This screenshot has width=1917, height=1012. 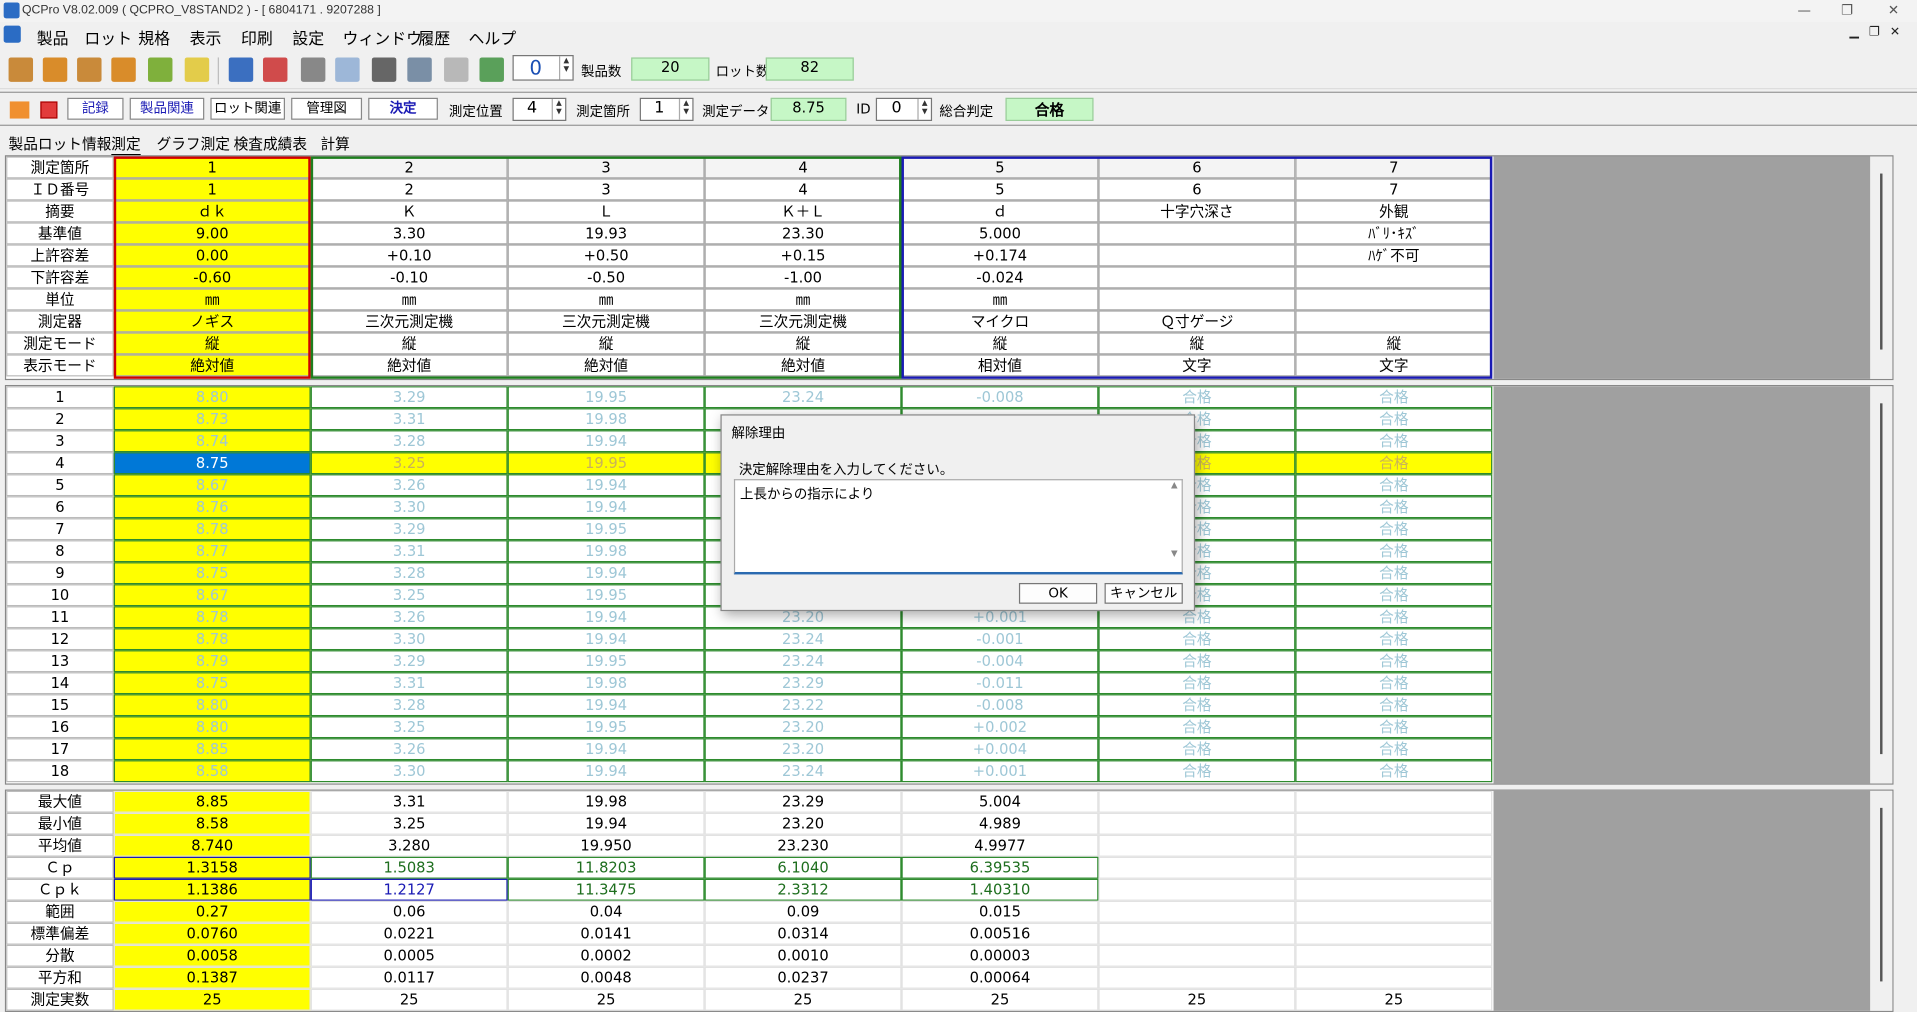 I want to click on meas-cell: +0.004, so click(x=1000, y=749).